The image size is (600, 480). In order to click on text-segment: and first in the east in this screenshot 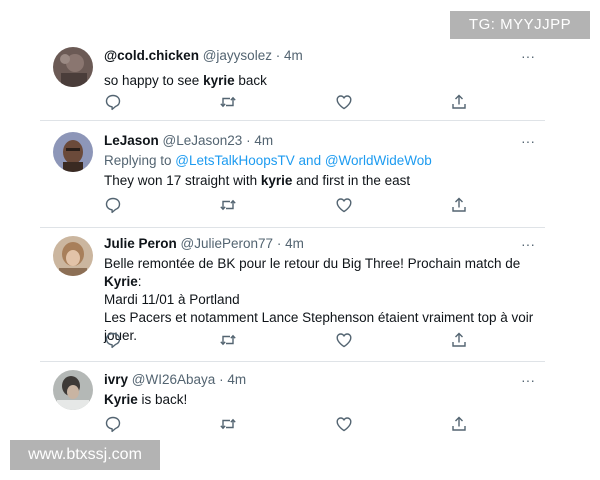, I will do `click(351, 180)`.